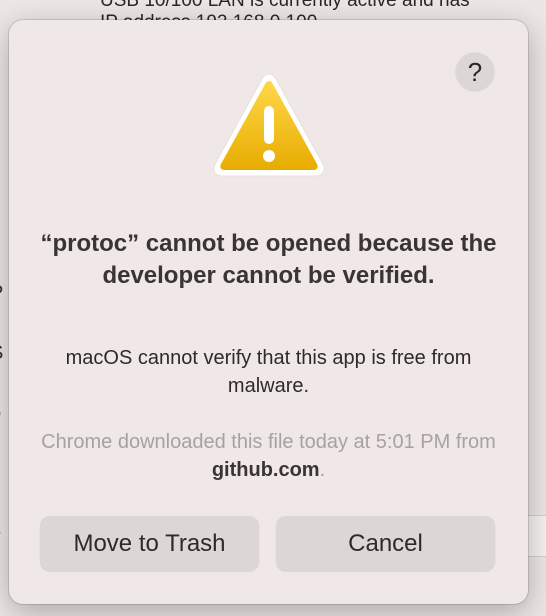 This screenshot has width=546, height=616. What do you see at coordinates (0, 413) in the screenshot?
I see `background-fragment: o` at bounding box center [0, 413].